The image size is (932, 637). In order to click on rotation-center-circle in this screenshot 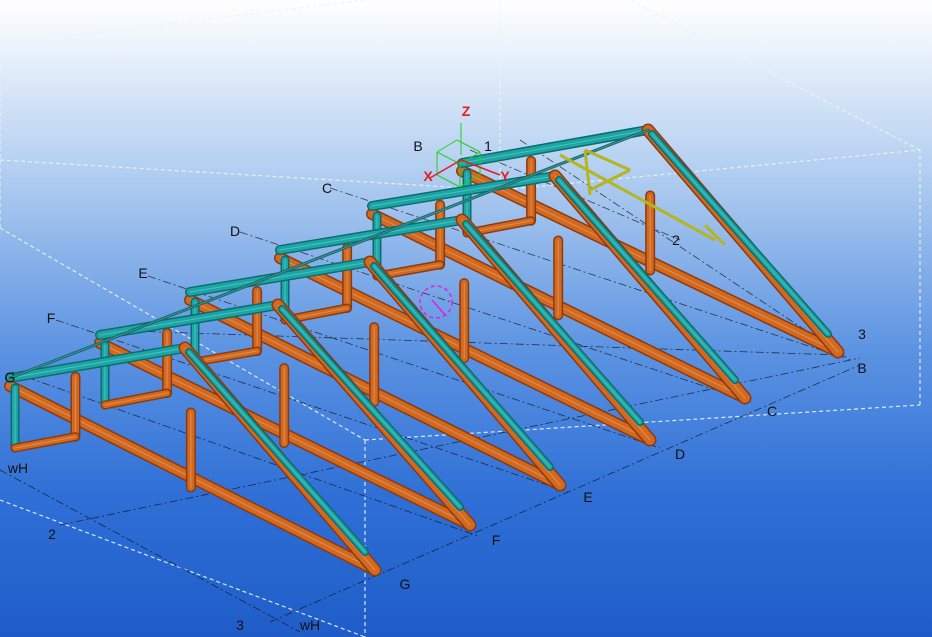, I will do `click(436, 302)`.